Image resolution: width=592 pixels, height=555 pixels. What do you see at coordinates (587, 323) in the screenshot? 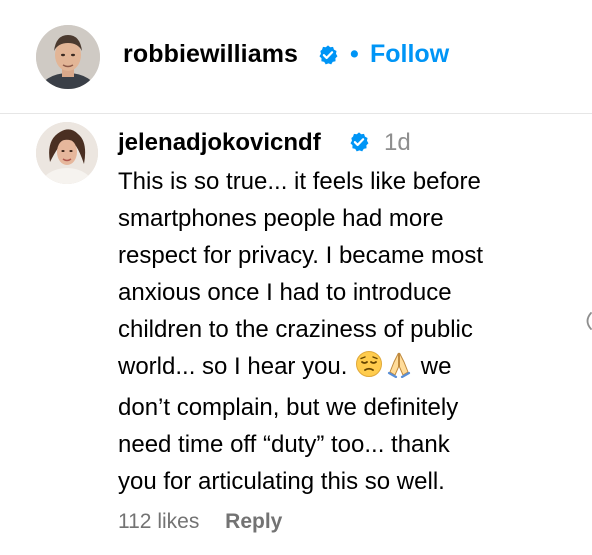
I see `chevron-left-icon` at bounding box center [587, 323].